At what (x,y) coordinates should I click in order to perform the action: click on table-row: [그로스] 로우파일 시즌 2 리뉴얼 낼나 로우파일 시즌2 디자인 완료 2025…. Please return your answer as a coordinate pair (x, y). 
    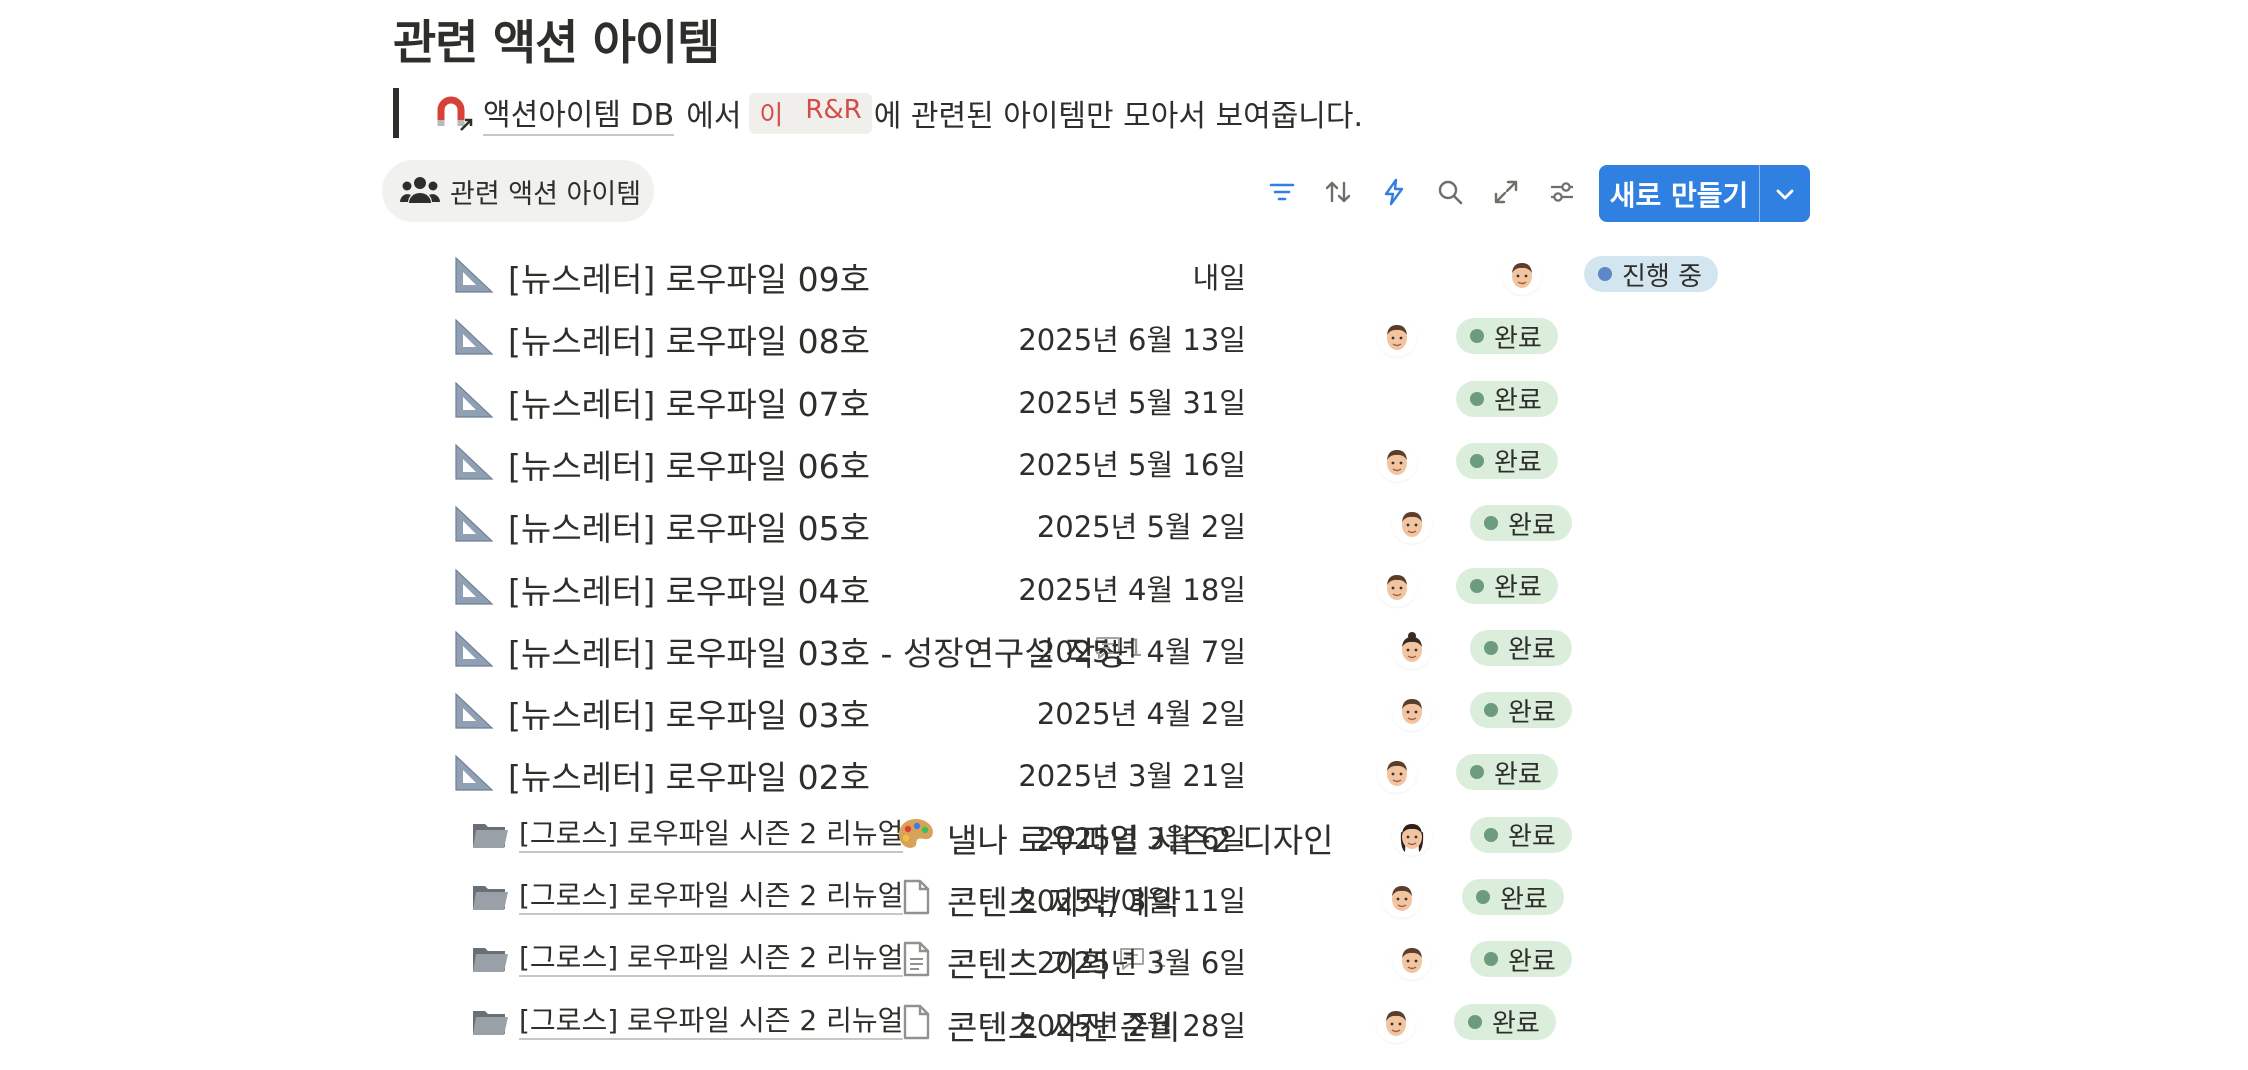
    Looking at the image, I should click on (1124, 834).